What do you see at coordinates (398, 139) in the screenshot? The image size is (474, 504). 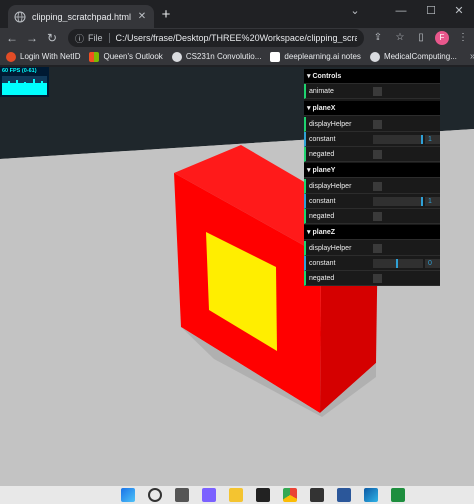 I see `planex-constant-slider` at bounding box center [398, 139].